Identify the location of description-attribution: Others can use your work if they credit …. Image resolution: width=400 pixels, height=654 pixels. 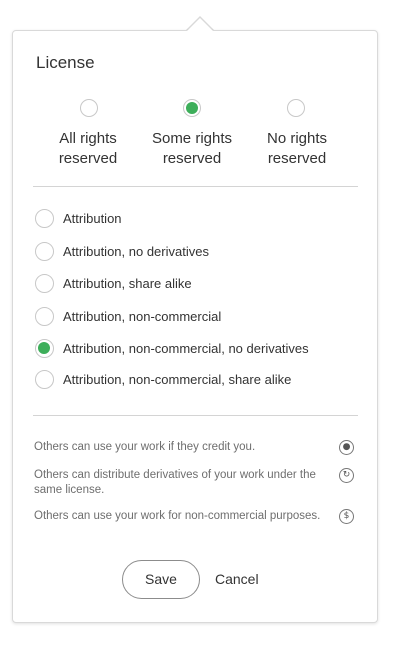
(145, 447).